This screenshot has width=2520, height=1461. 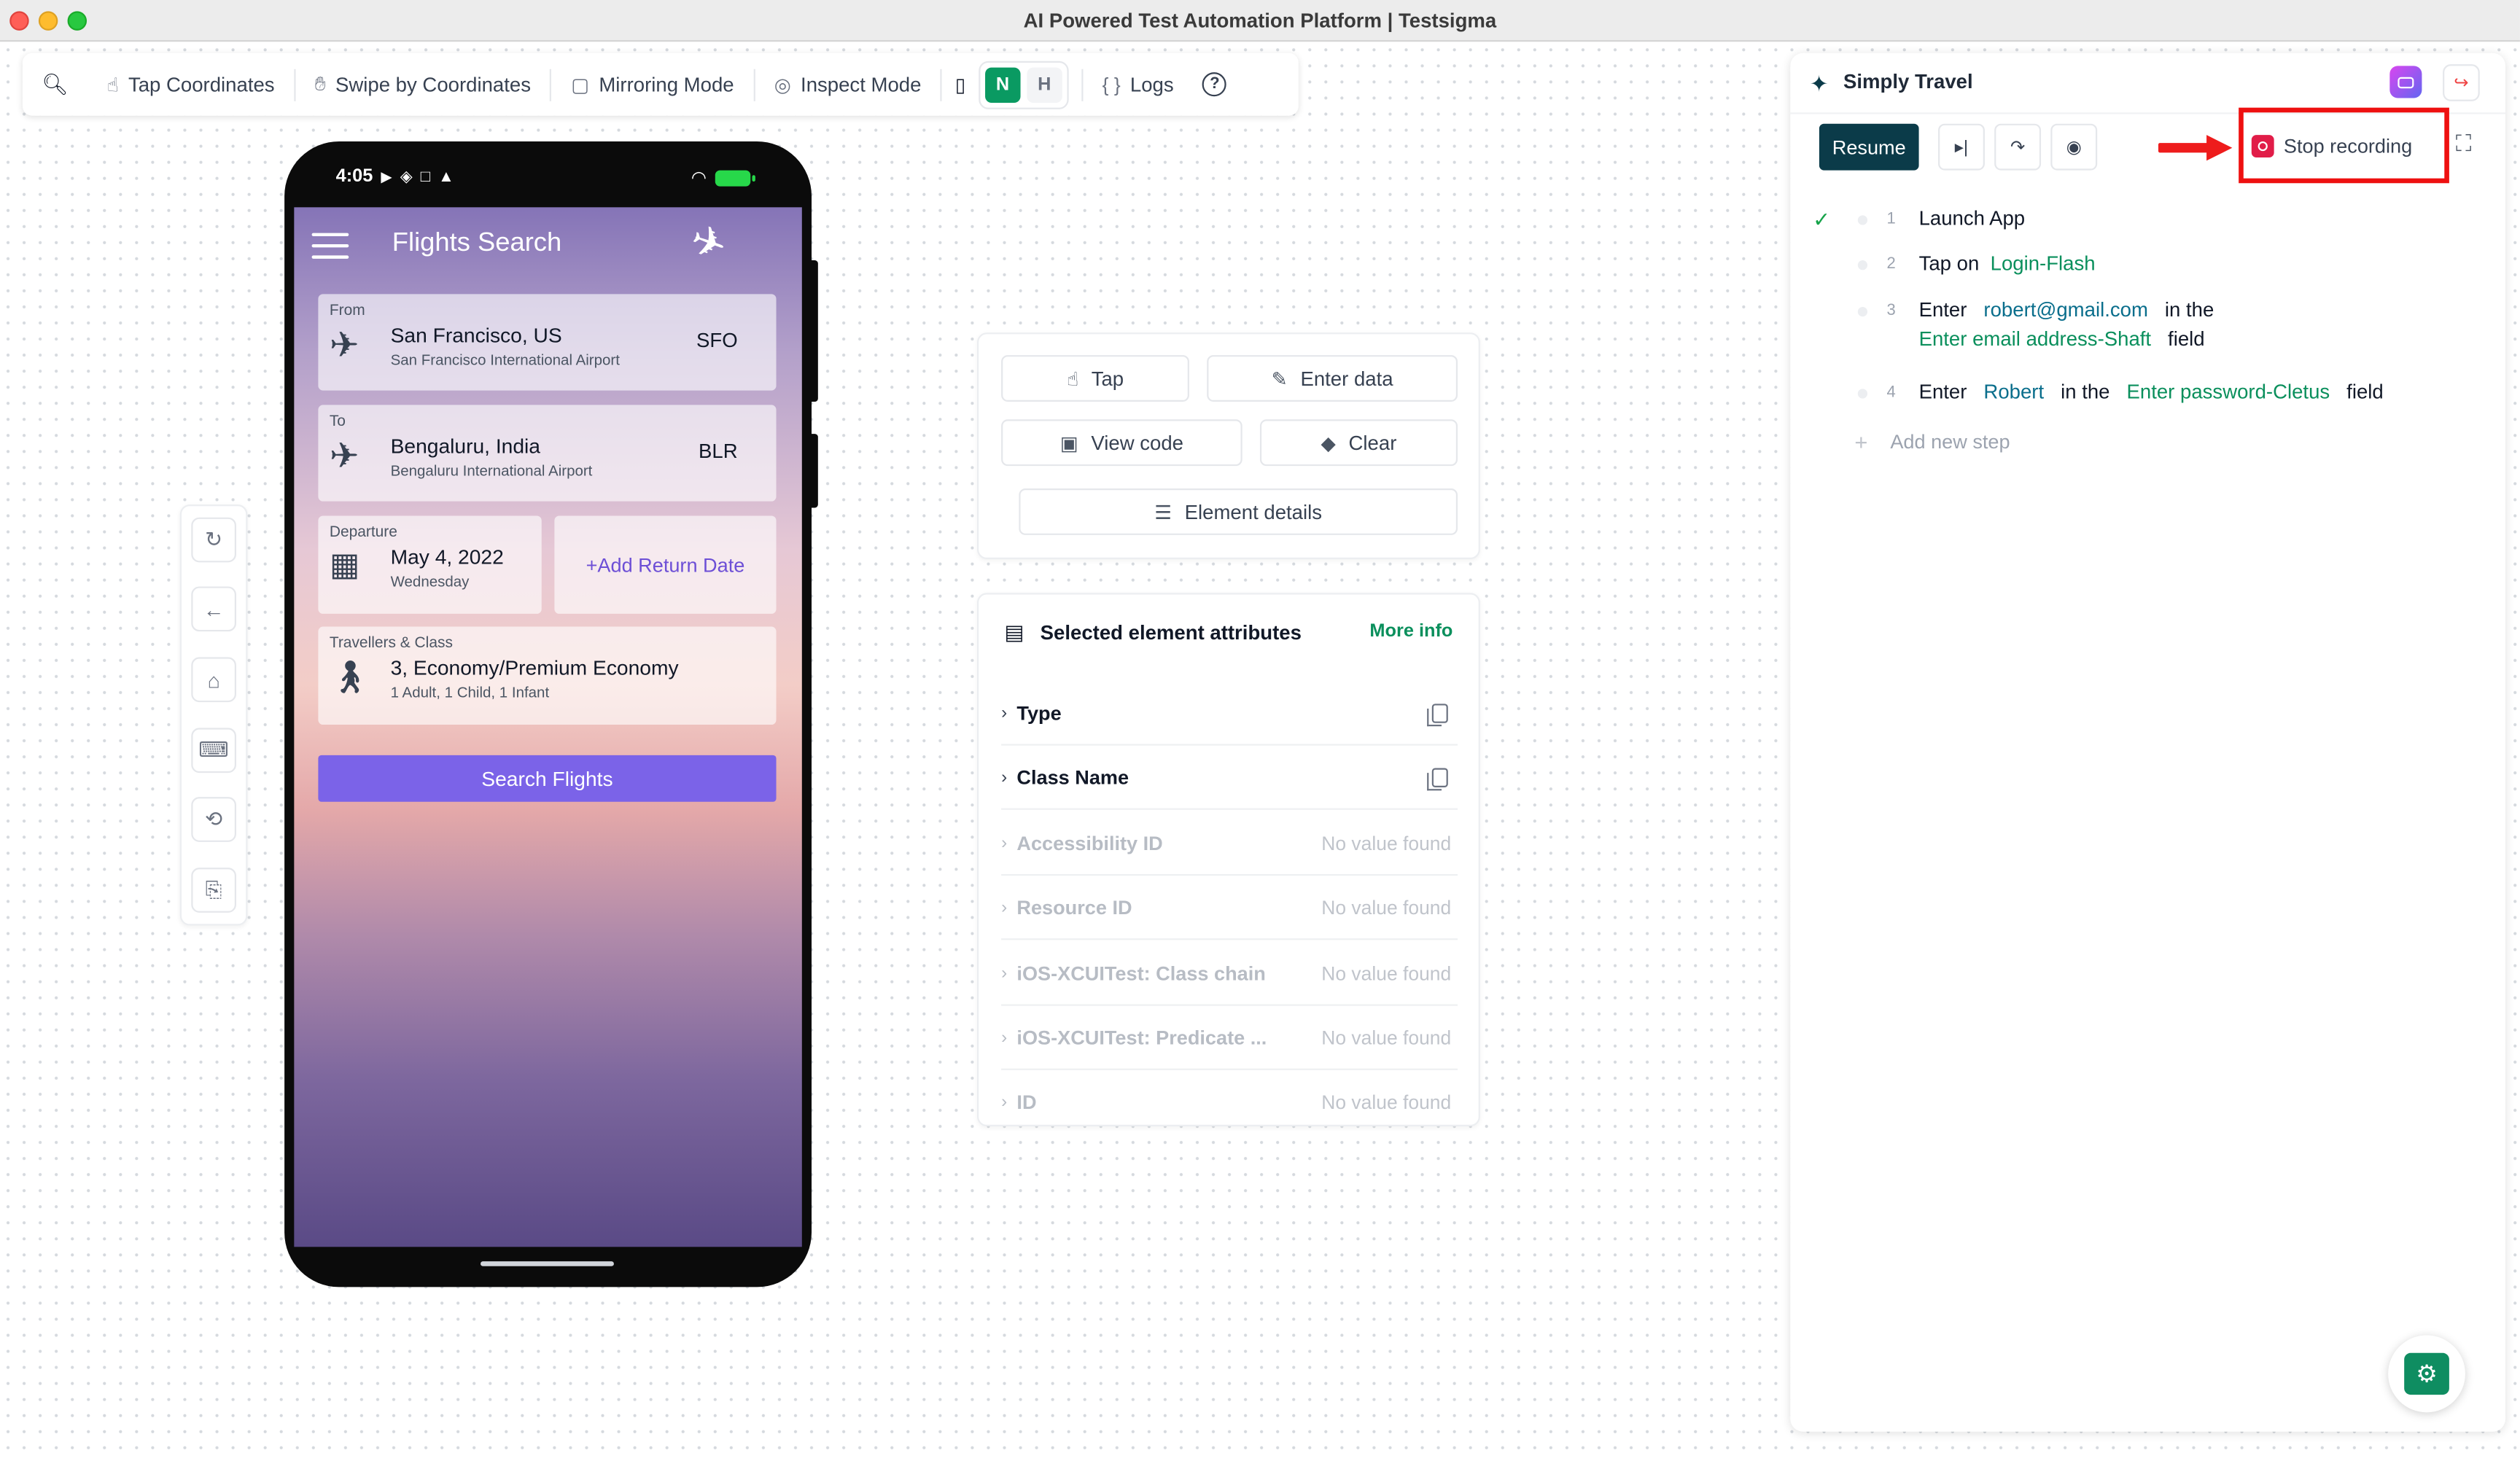 What do you see at coordinates (1002, 84) in the screenshot?
I see `n-mode-button: N` at bounding box center [1002, 84].